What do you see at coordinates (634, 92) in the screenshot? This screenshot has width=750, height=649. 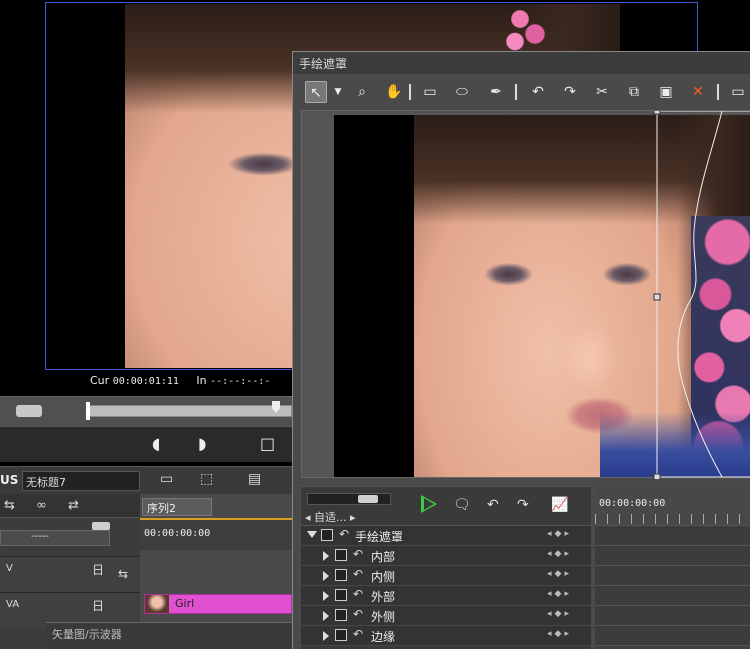 I see `copy-icon: ⧉` at bounding box center [634, 92].